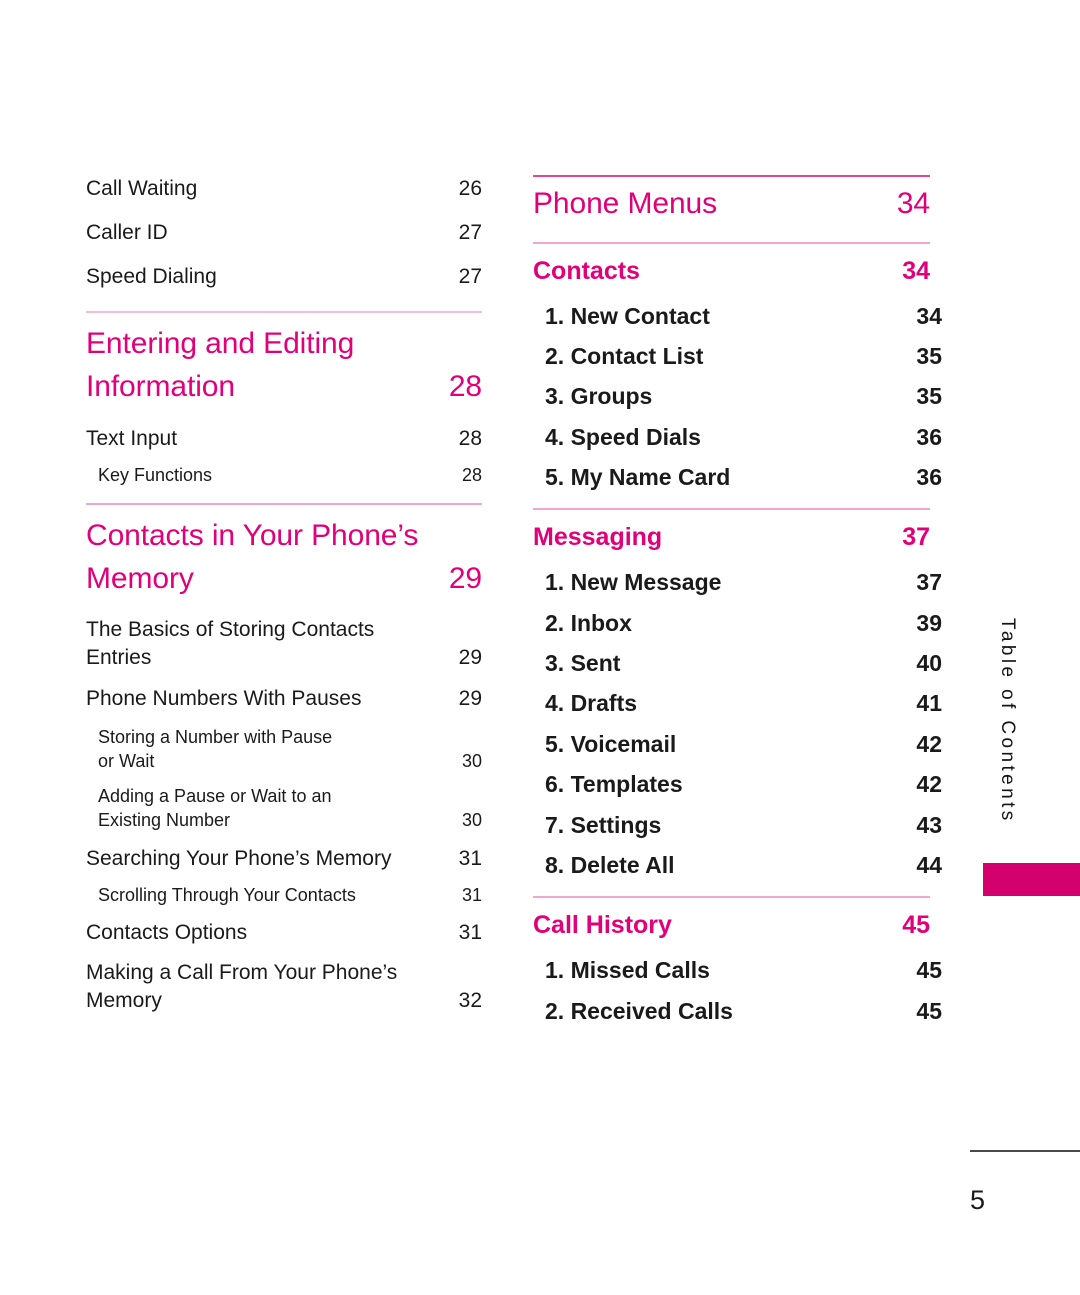  What do you see at coordinates (610, 864) in the screenshot?
I see `toc-menu-item-label: 8. Delete All` at bounding box center [610, 864].